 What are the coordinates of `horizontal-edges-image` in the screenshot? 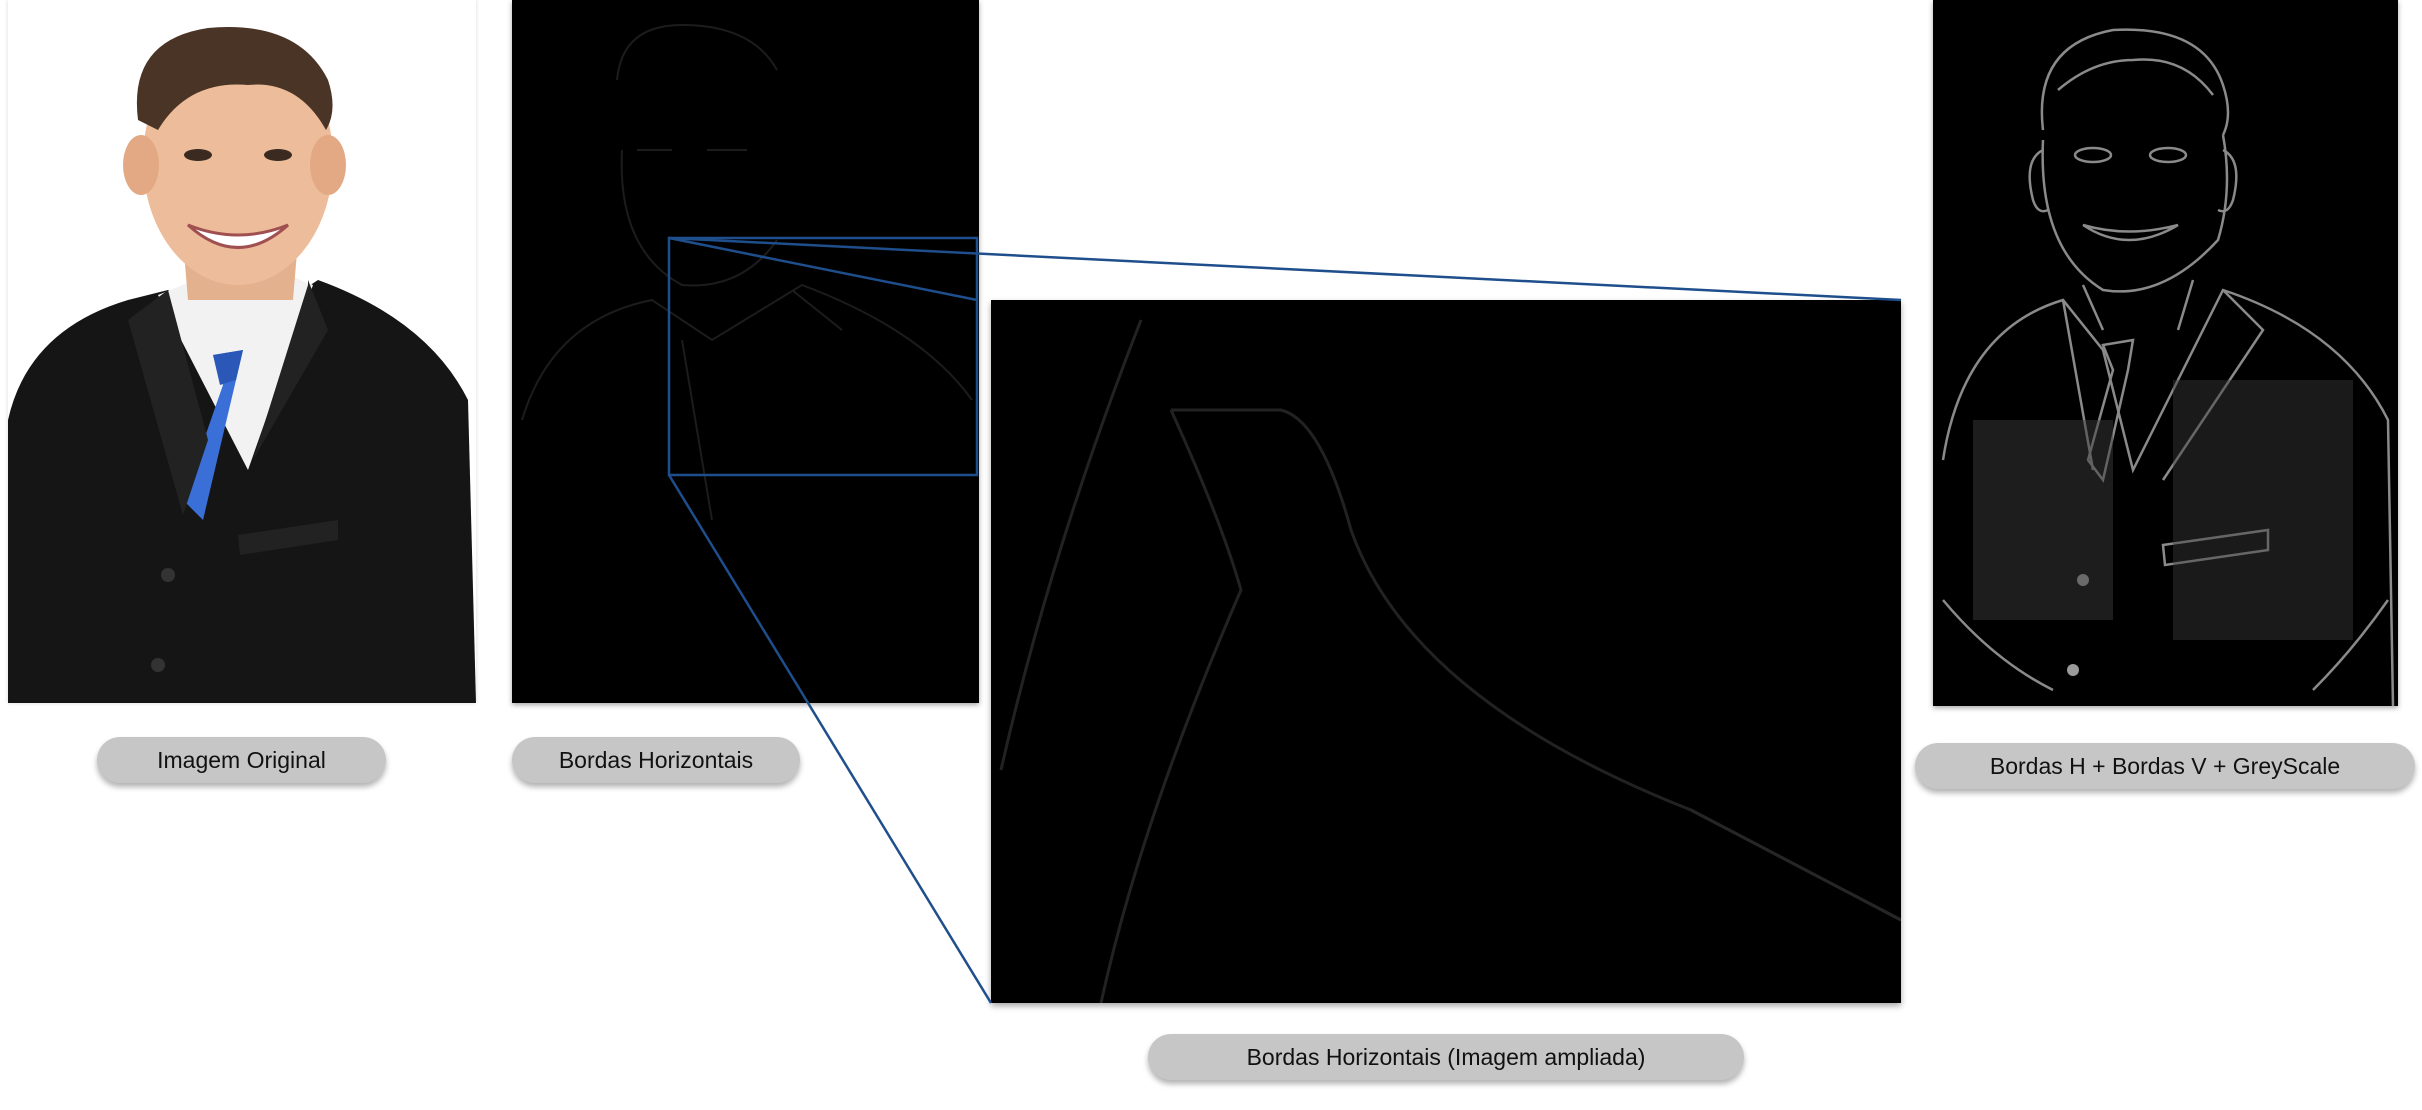 It's located at (745, 351).